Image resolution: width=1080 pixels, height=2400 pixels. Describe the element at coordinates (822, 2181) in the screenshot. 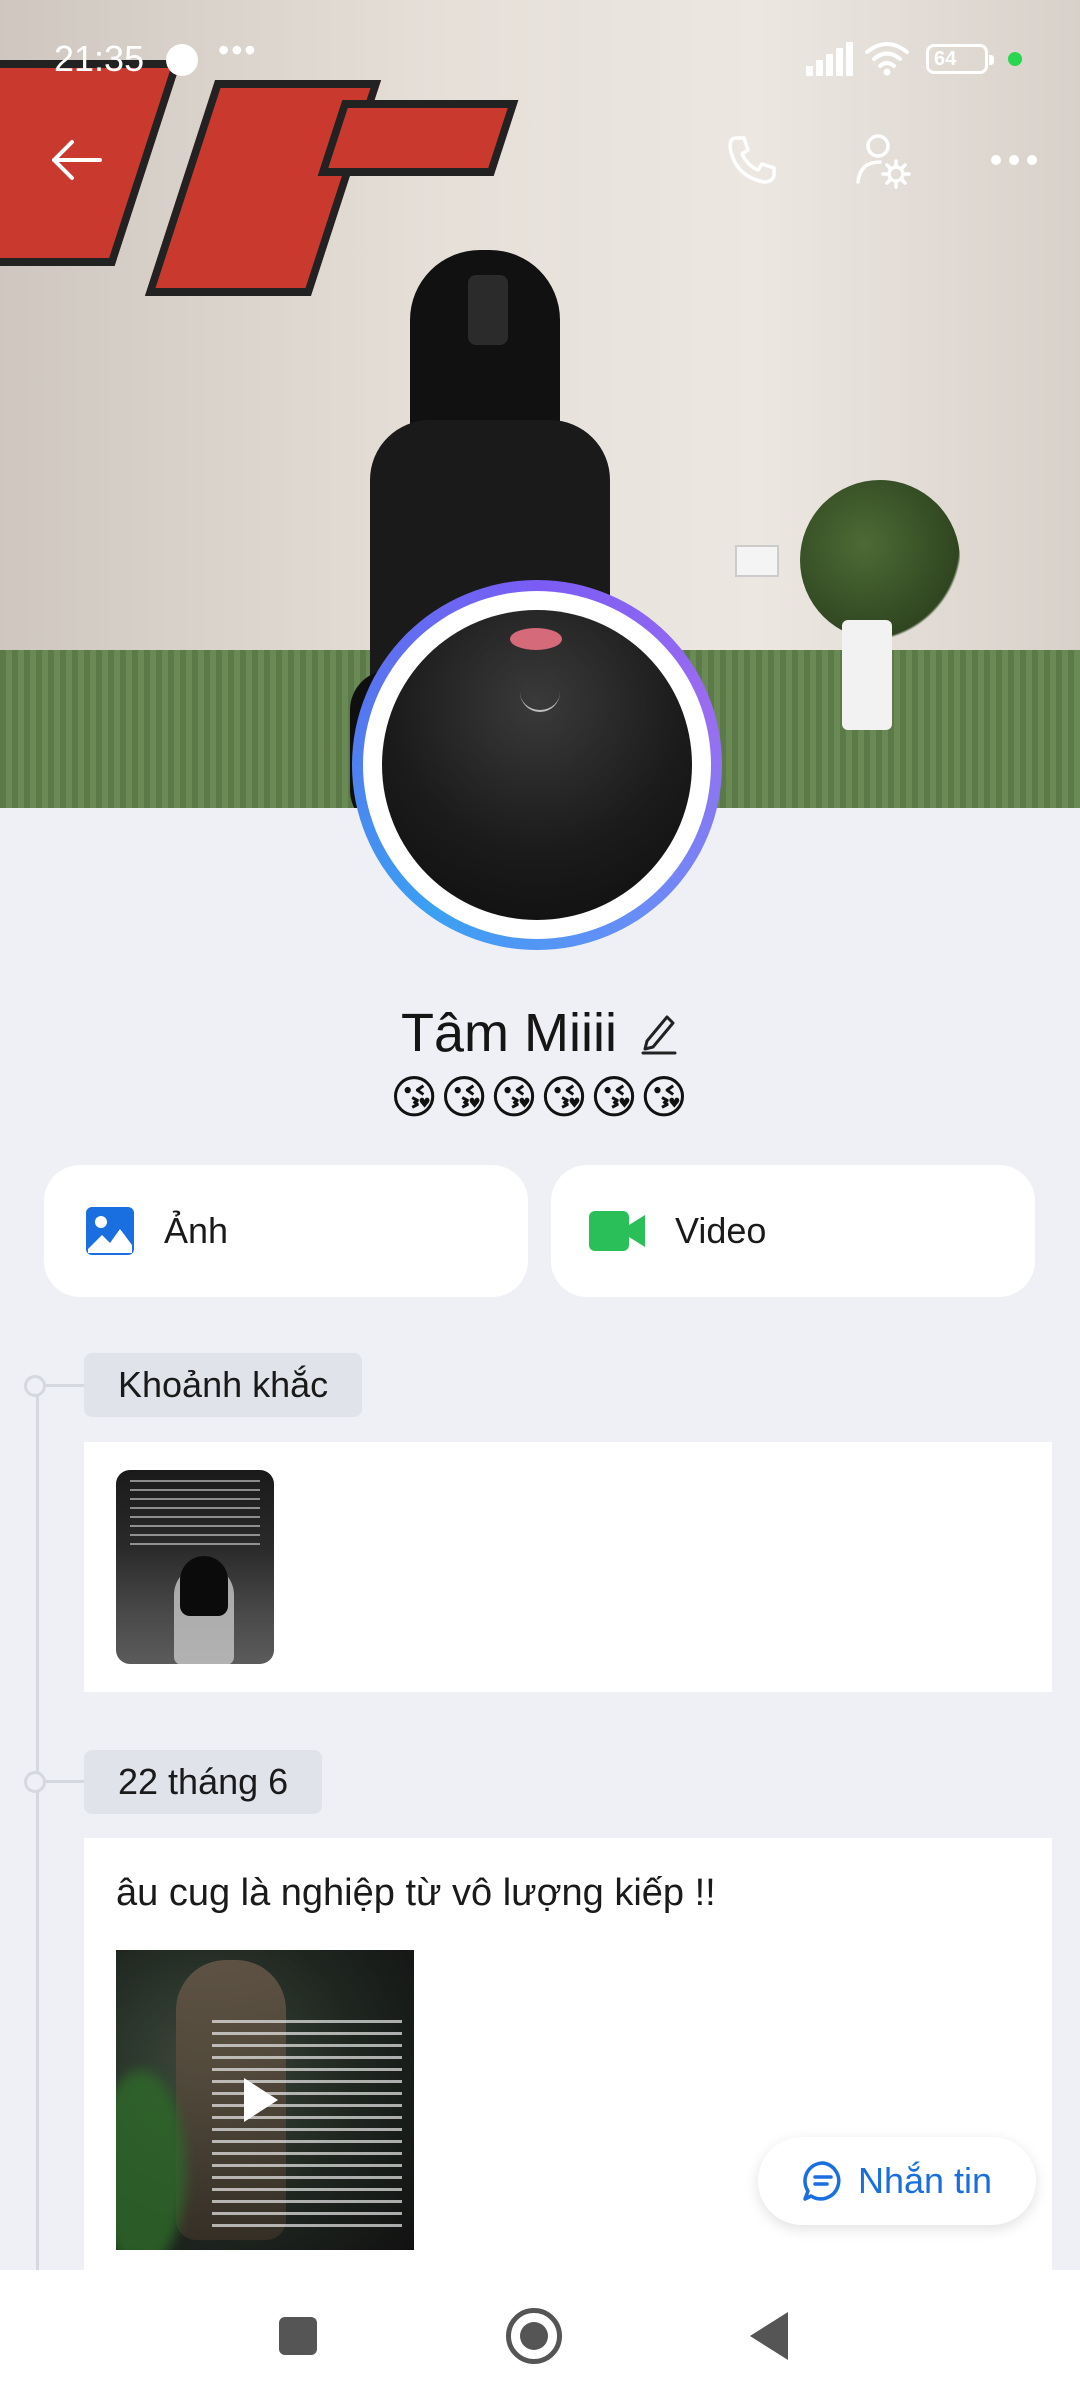

I see `chat-bubble-icon` at that location.